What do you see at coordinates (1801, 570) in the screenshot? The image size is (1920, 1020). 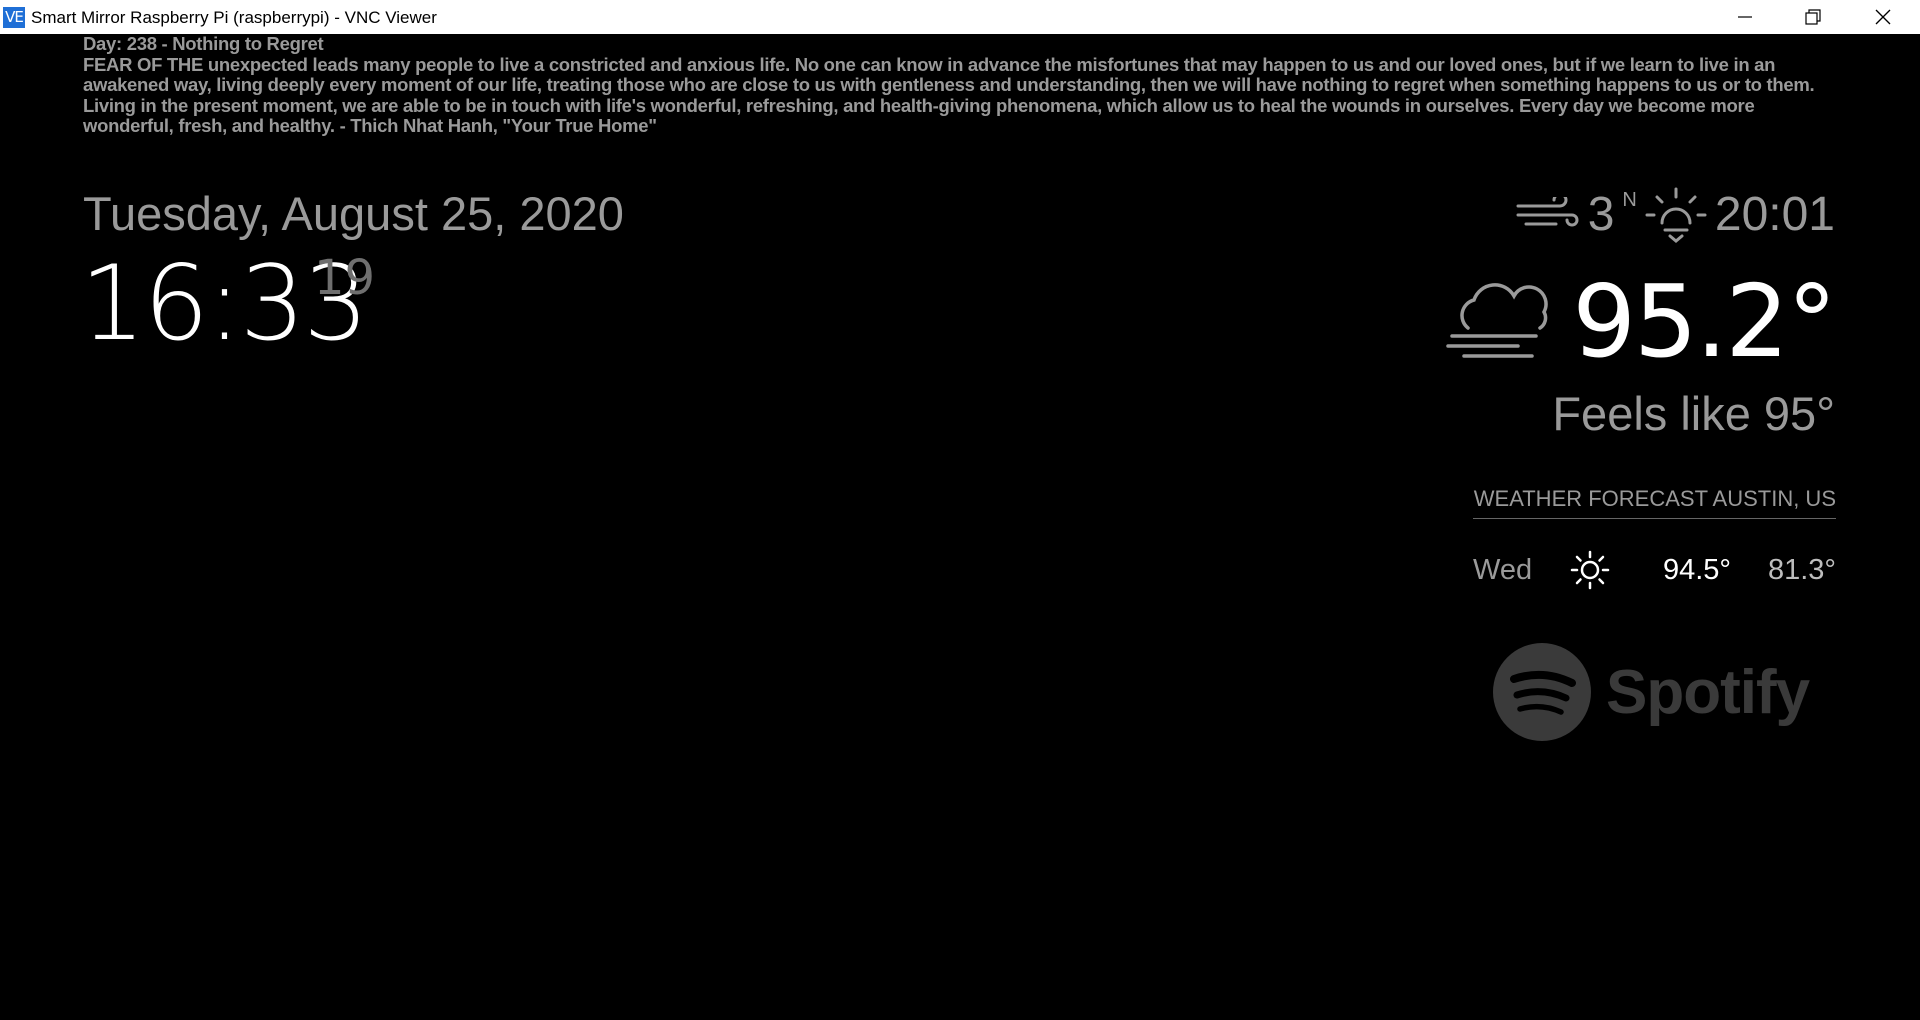 I see `forecast-min-temp: 81.3°` at bounding box center [1801, 570].